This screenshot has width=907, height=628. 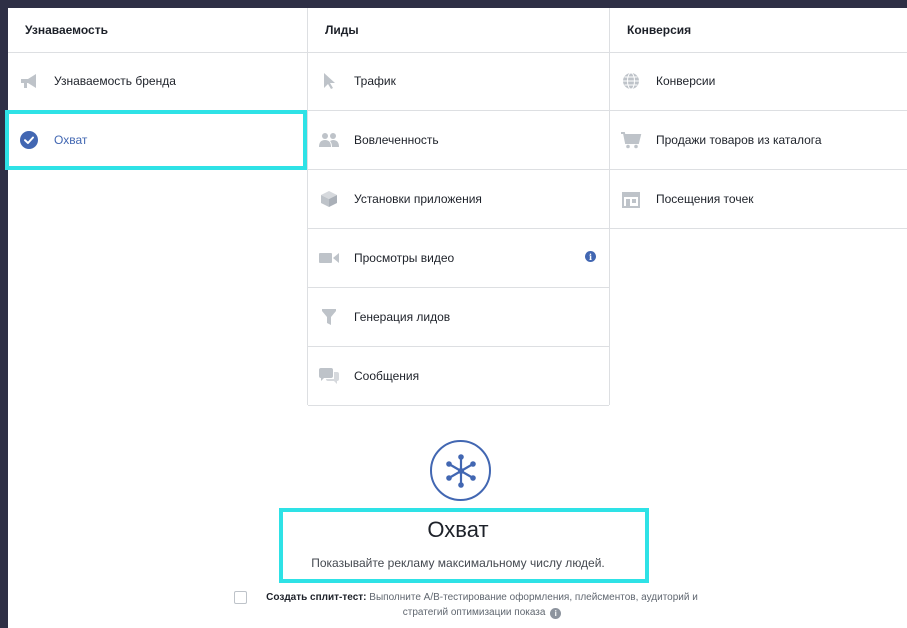 What do you see at coordinates (631, 199) in the screenshot?
I see `store-icon` at bounding box center [631, 199].